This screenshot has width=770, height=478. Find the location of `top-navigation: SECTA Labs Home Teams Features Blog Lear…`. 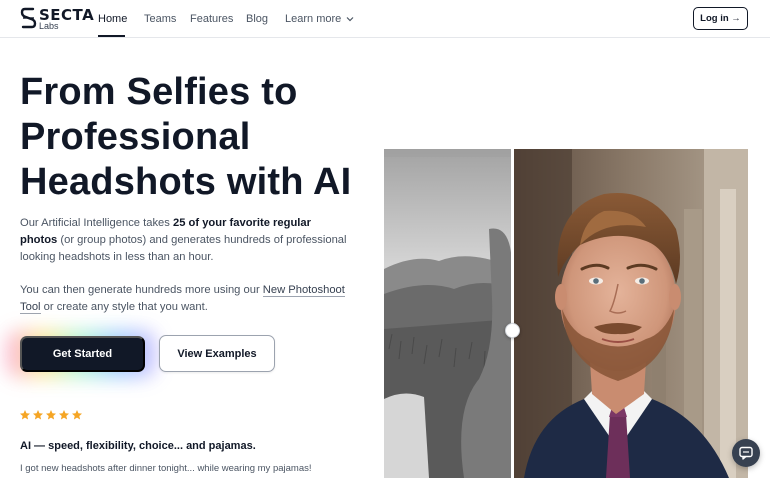

top-navigation: SECTA Labs Home Teams Features Blog Lear… is located at coordinates (385, 19).